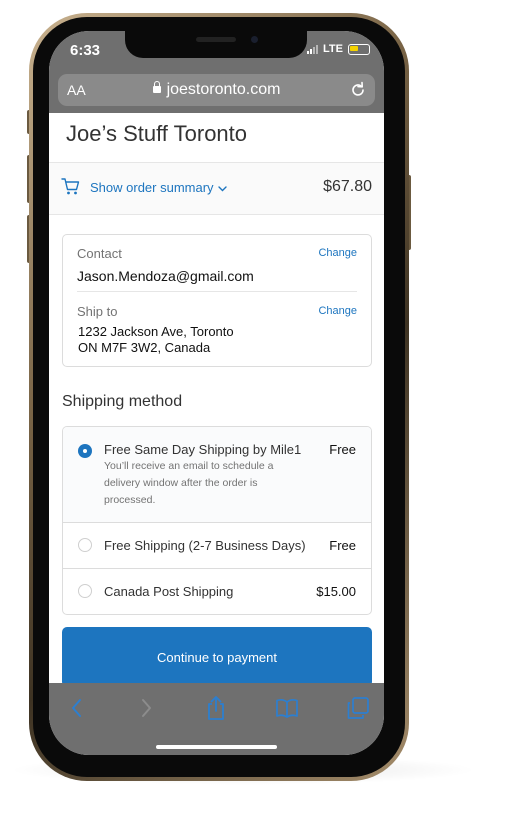 The height and width of the screenshot is (829, 508). I want to click on address-bar: AA joestoronto.com, so click(216, 90).